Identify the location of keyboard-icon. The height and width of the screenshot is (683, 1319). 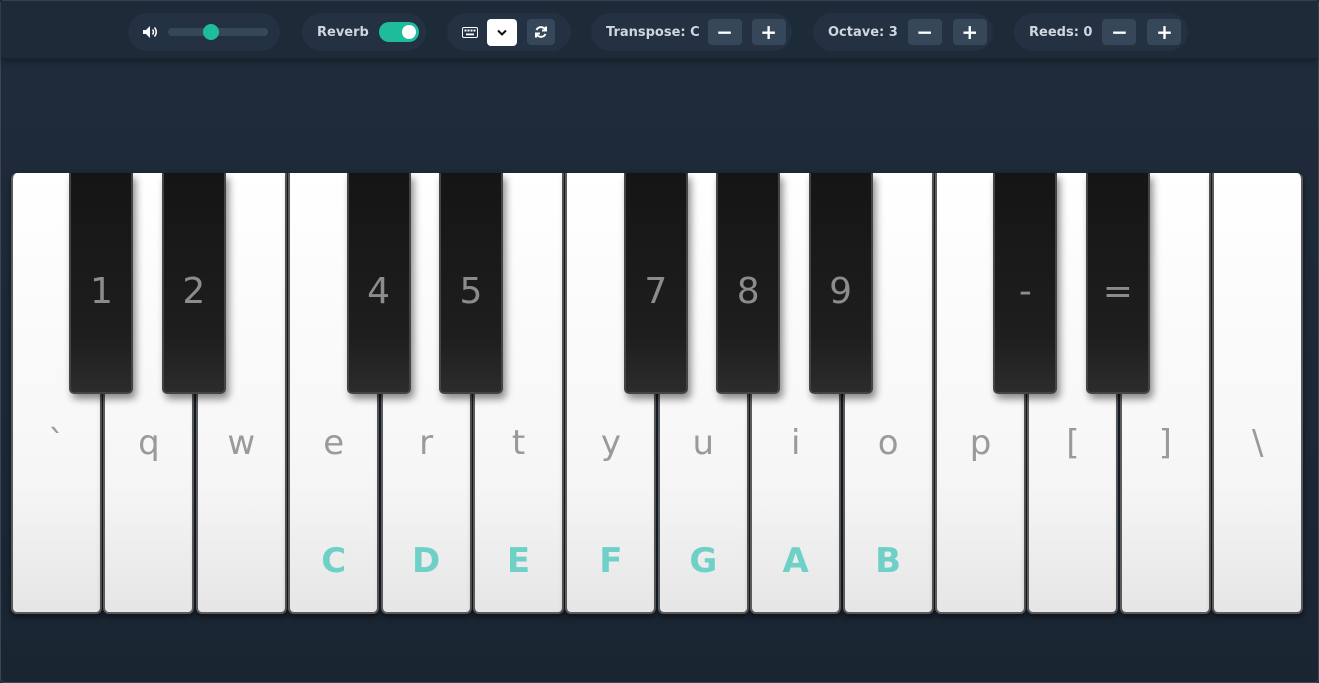
(470, 32).